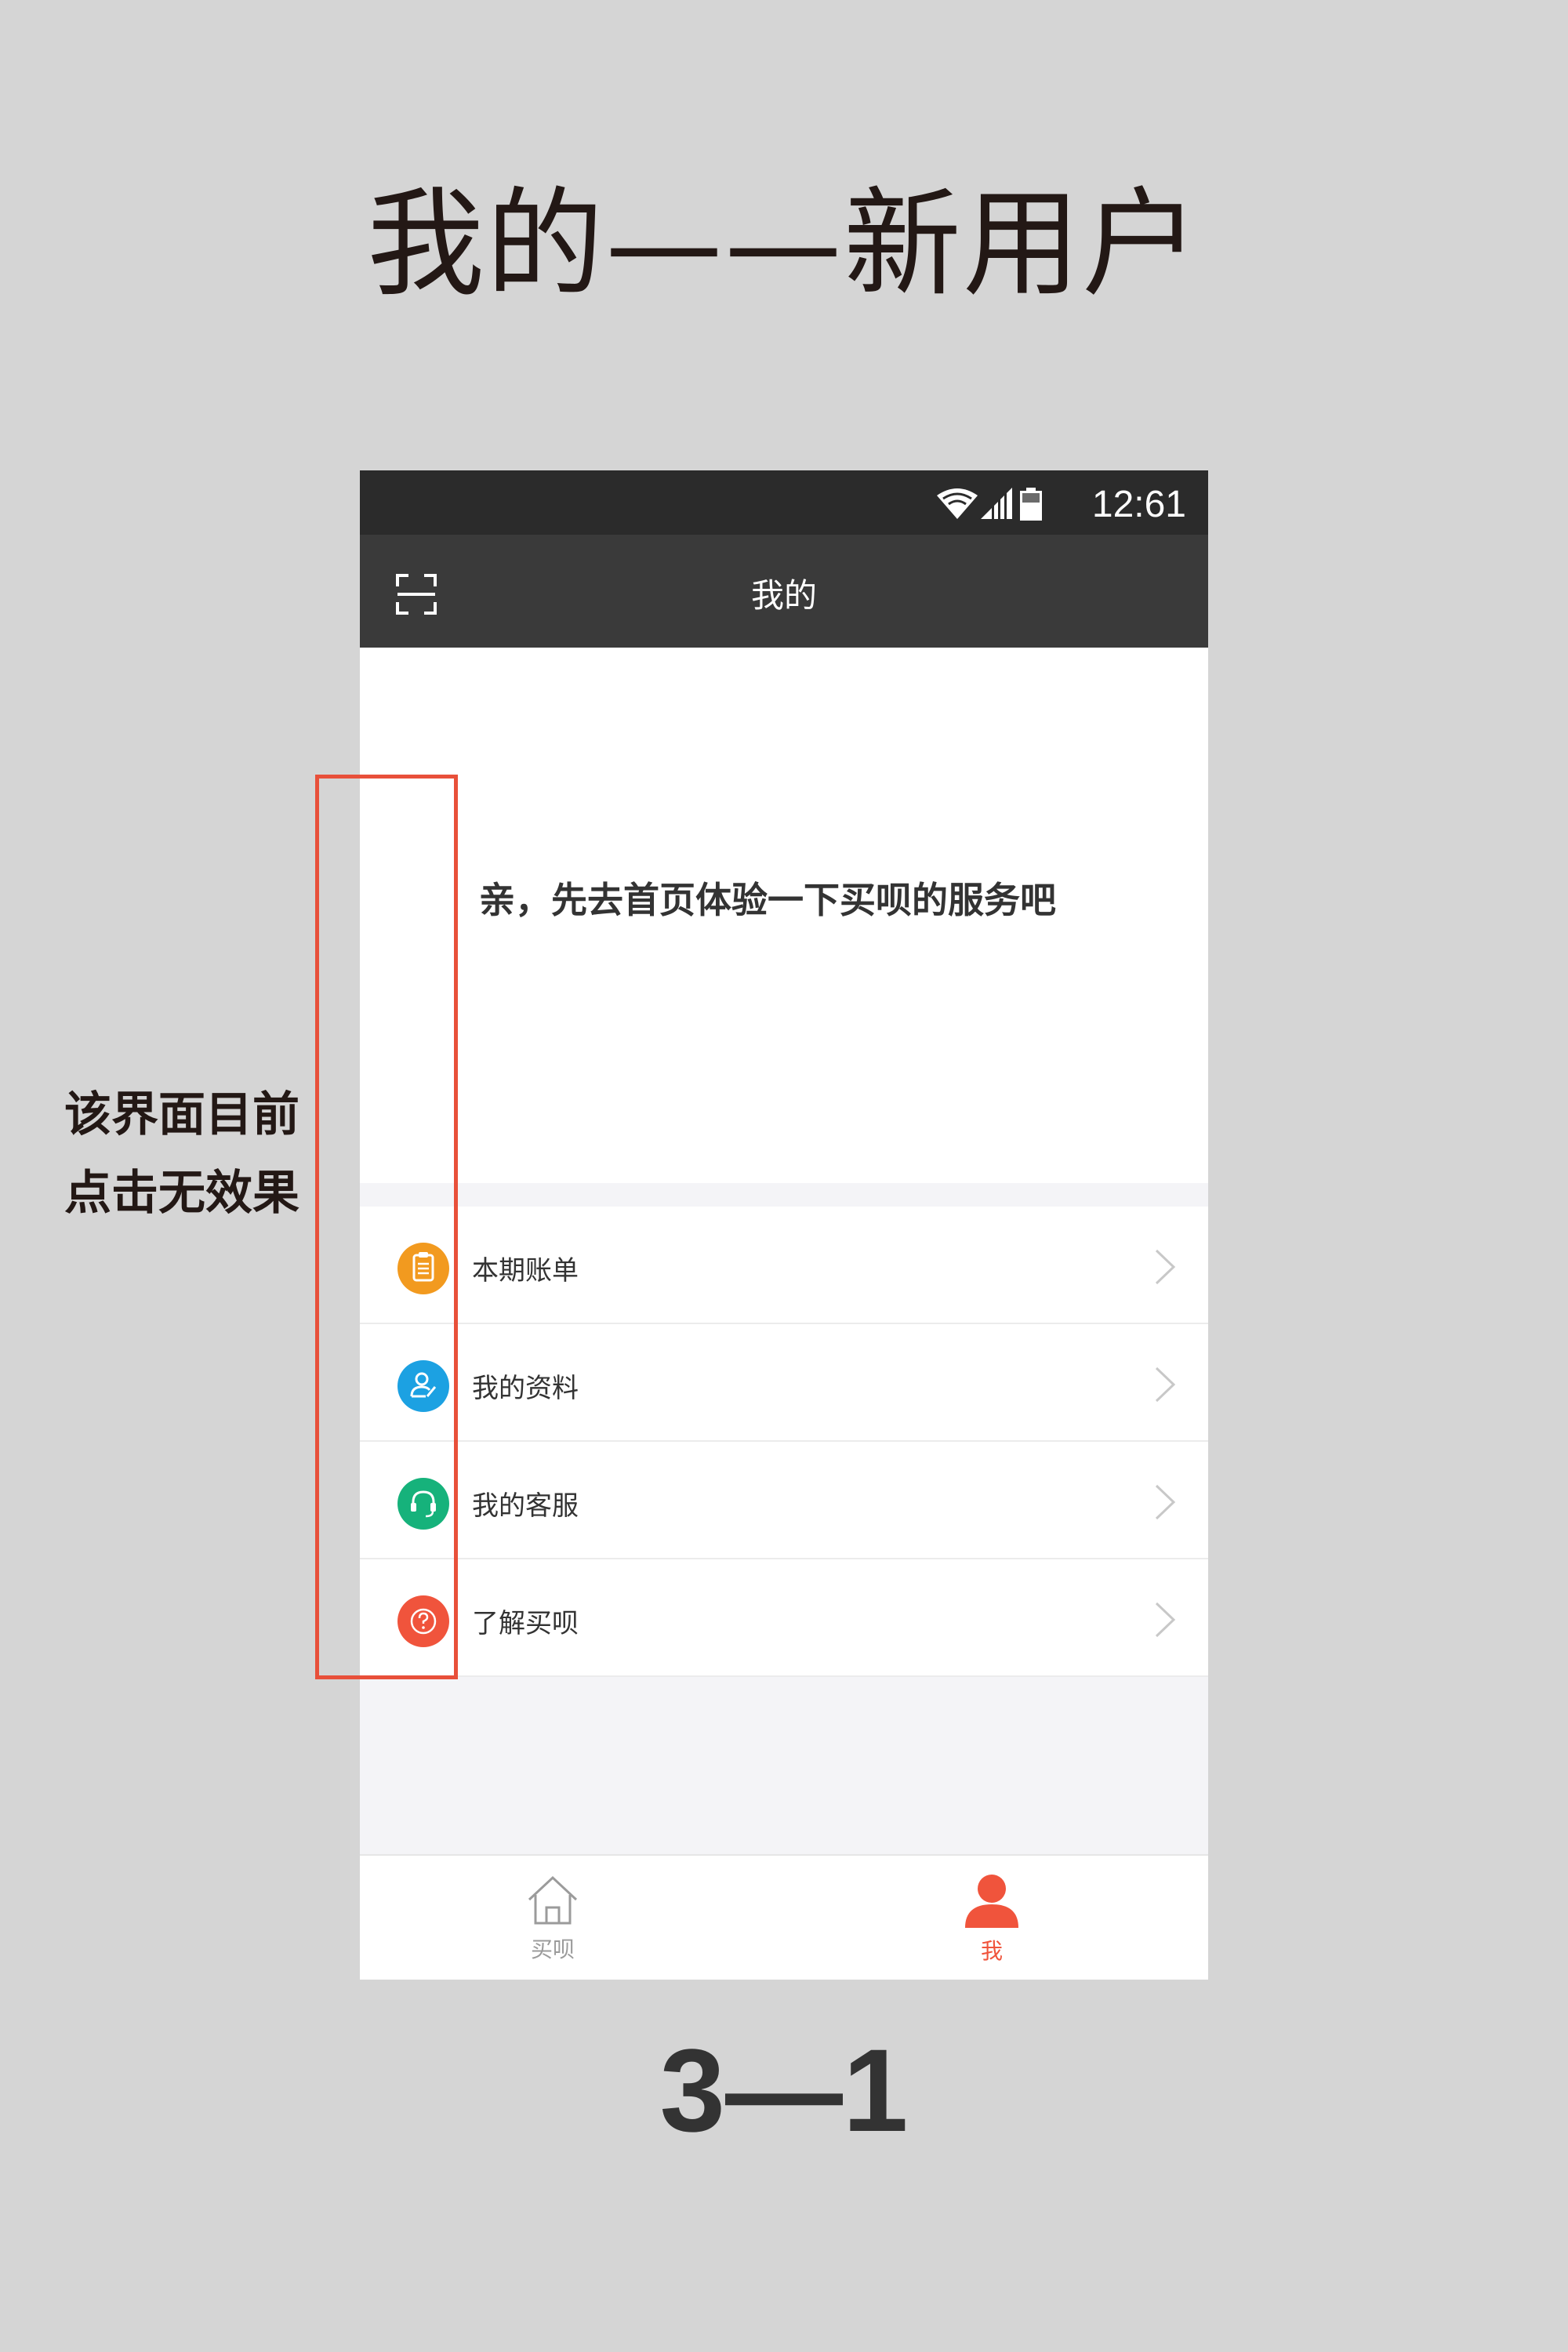 Image resolution: width=1568 pixels, height=2352 pixels. What do you see at coordinates (552, 1949) in the screenshot?
I see `tab-home-label: 买呗` at bounding box center [552, 1949].